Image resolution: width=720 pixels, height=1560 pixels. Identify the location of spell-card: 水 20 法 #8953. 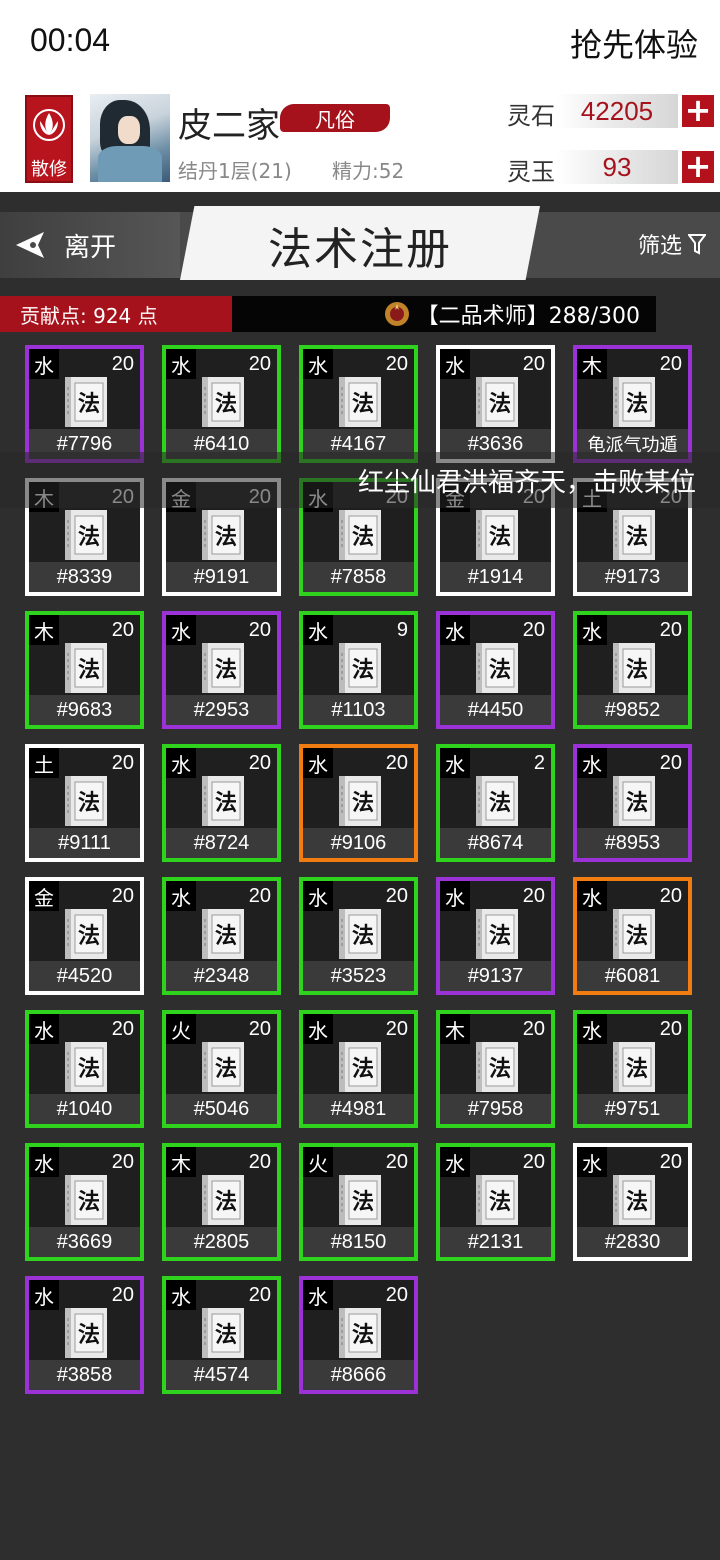
(632, 803).